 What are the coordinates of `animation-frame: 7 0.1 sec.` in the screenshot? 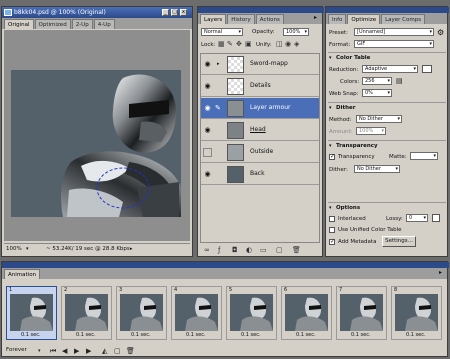 It's located at (361, 313).